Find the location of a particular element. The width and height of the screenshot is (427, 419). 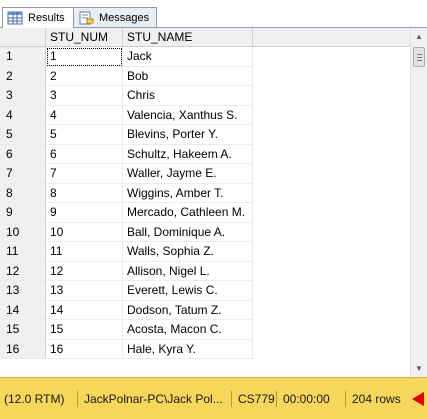

table-row: 7 7 Waller, Jayme E. is located at coordinates (205, 174).